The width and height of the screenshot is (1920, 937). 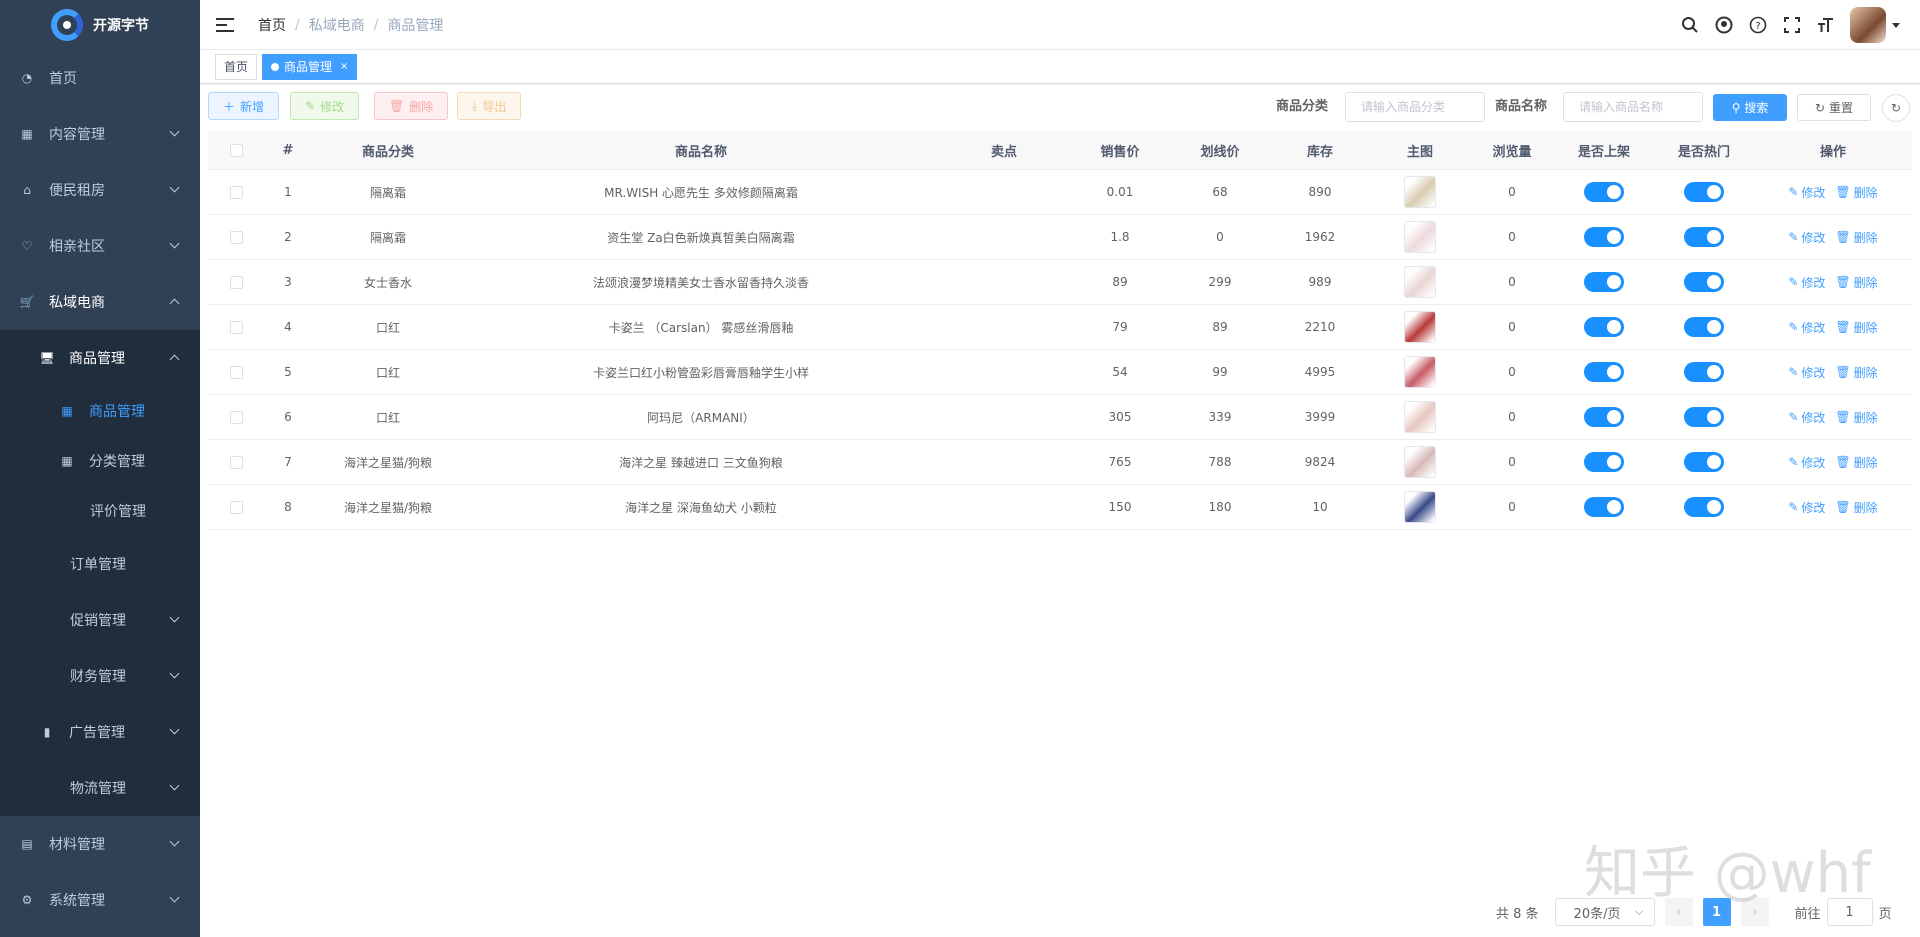 I want to click on help-icon: ?, so click(x=1758, y=25).